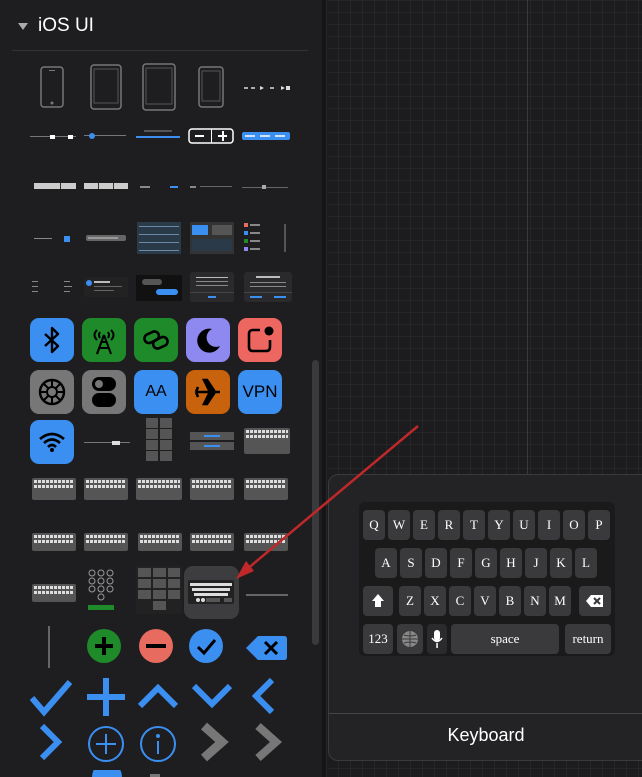 This screenshot has height=777, width=642. I want to click on checkmark-button-item, so click(206, 646).